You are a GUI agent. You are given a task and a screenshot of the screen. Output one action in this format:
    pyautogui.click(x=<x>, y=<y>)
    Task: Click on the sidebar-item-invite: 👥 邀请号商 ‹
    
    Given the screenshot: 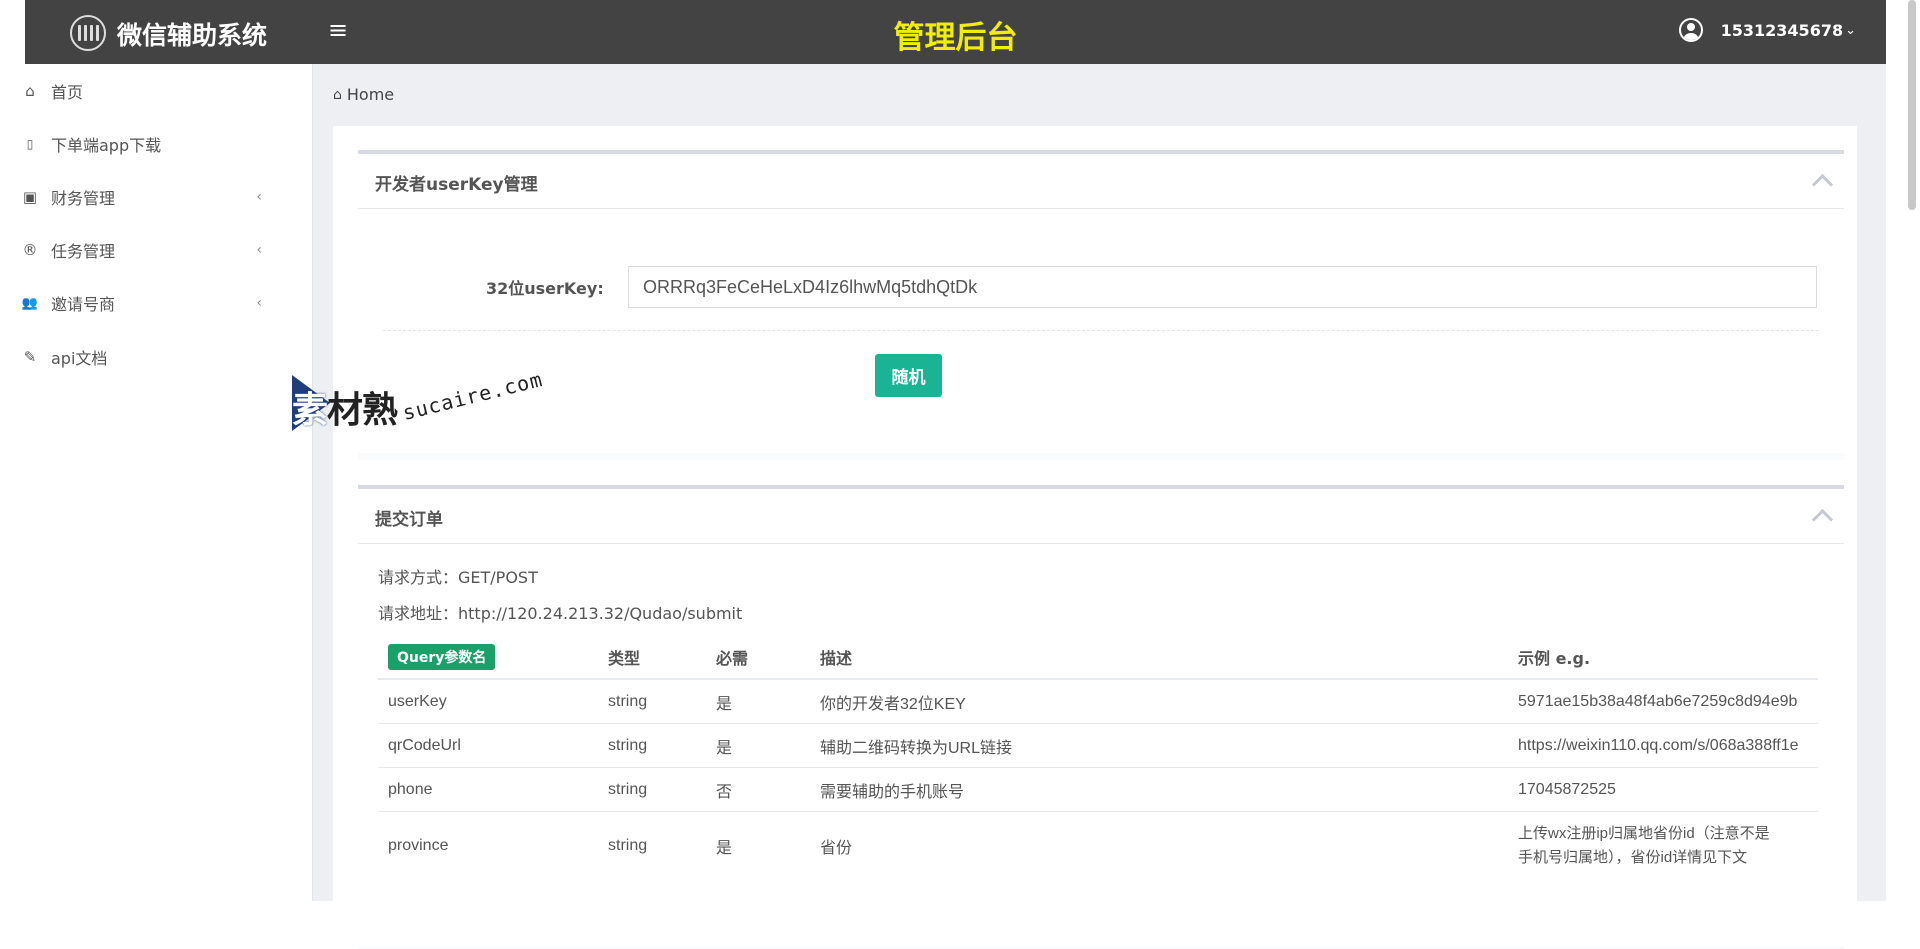 What is the action you would take?
    pyautogui.click(x=156, y=303)
    